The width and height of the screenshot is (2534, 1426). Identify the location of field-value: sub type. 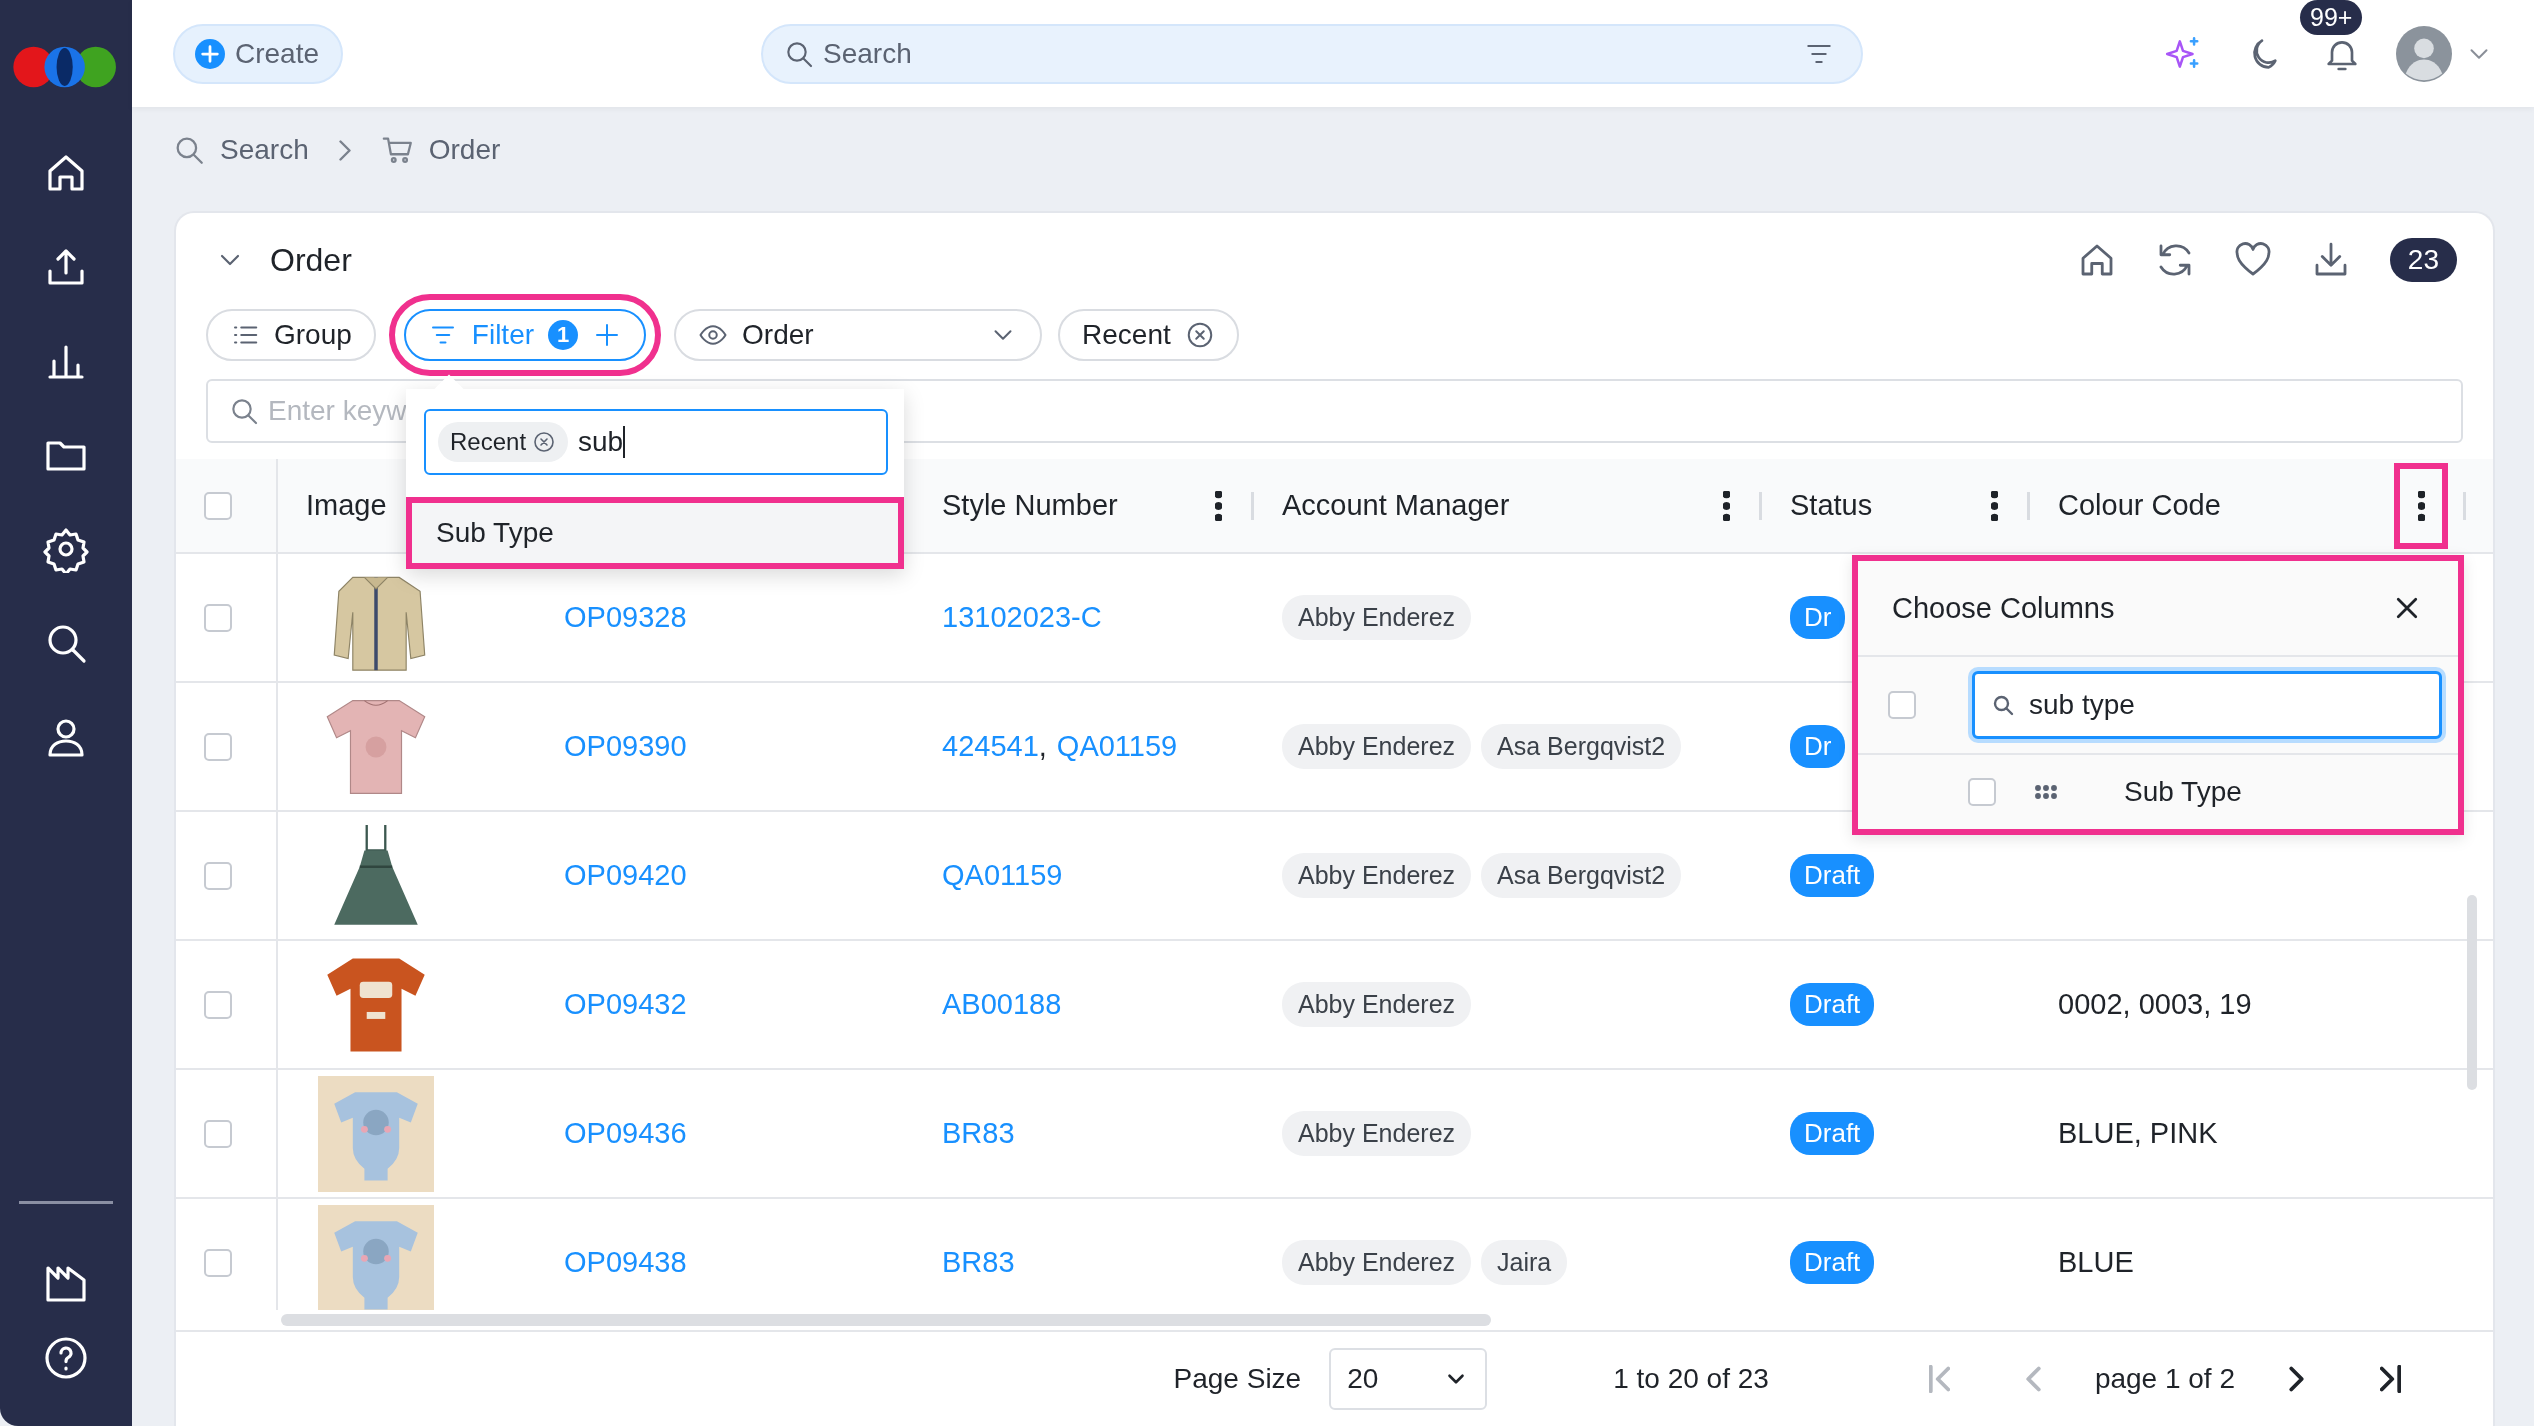
(2082, 705).